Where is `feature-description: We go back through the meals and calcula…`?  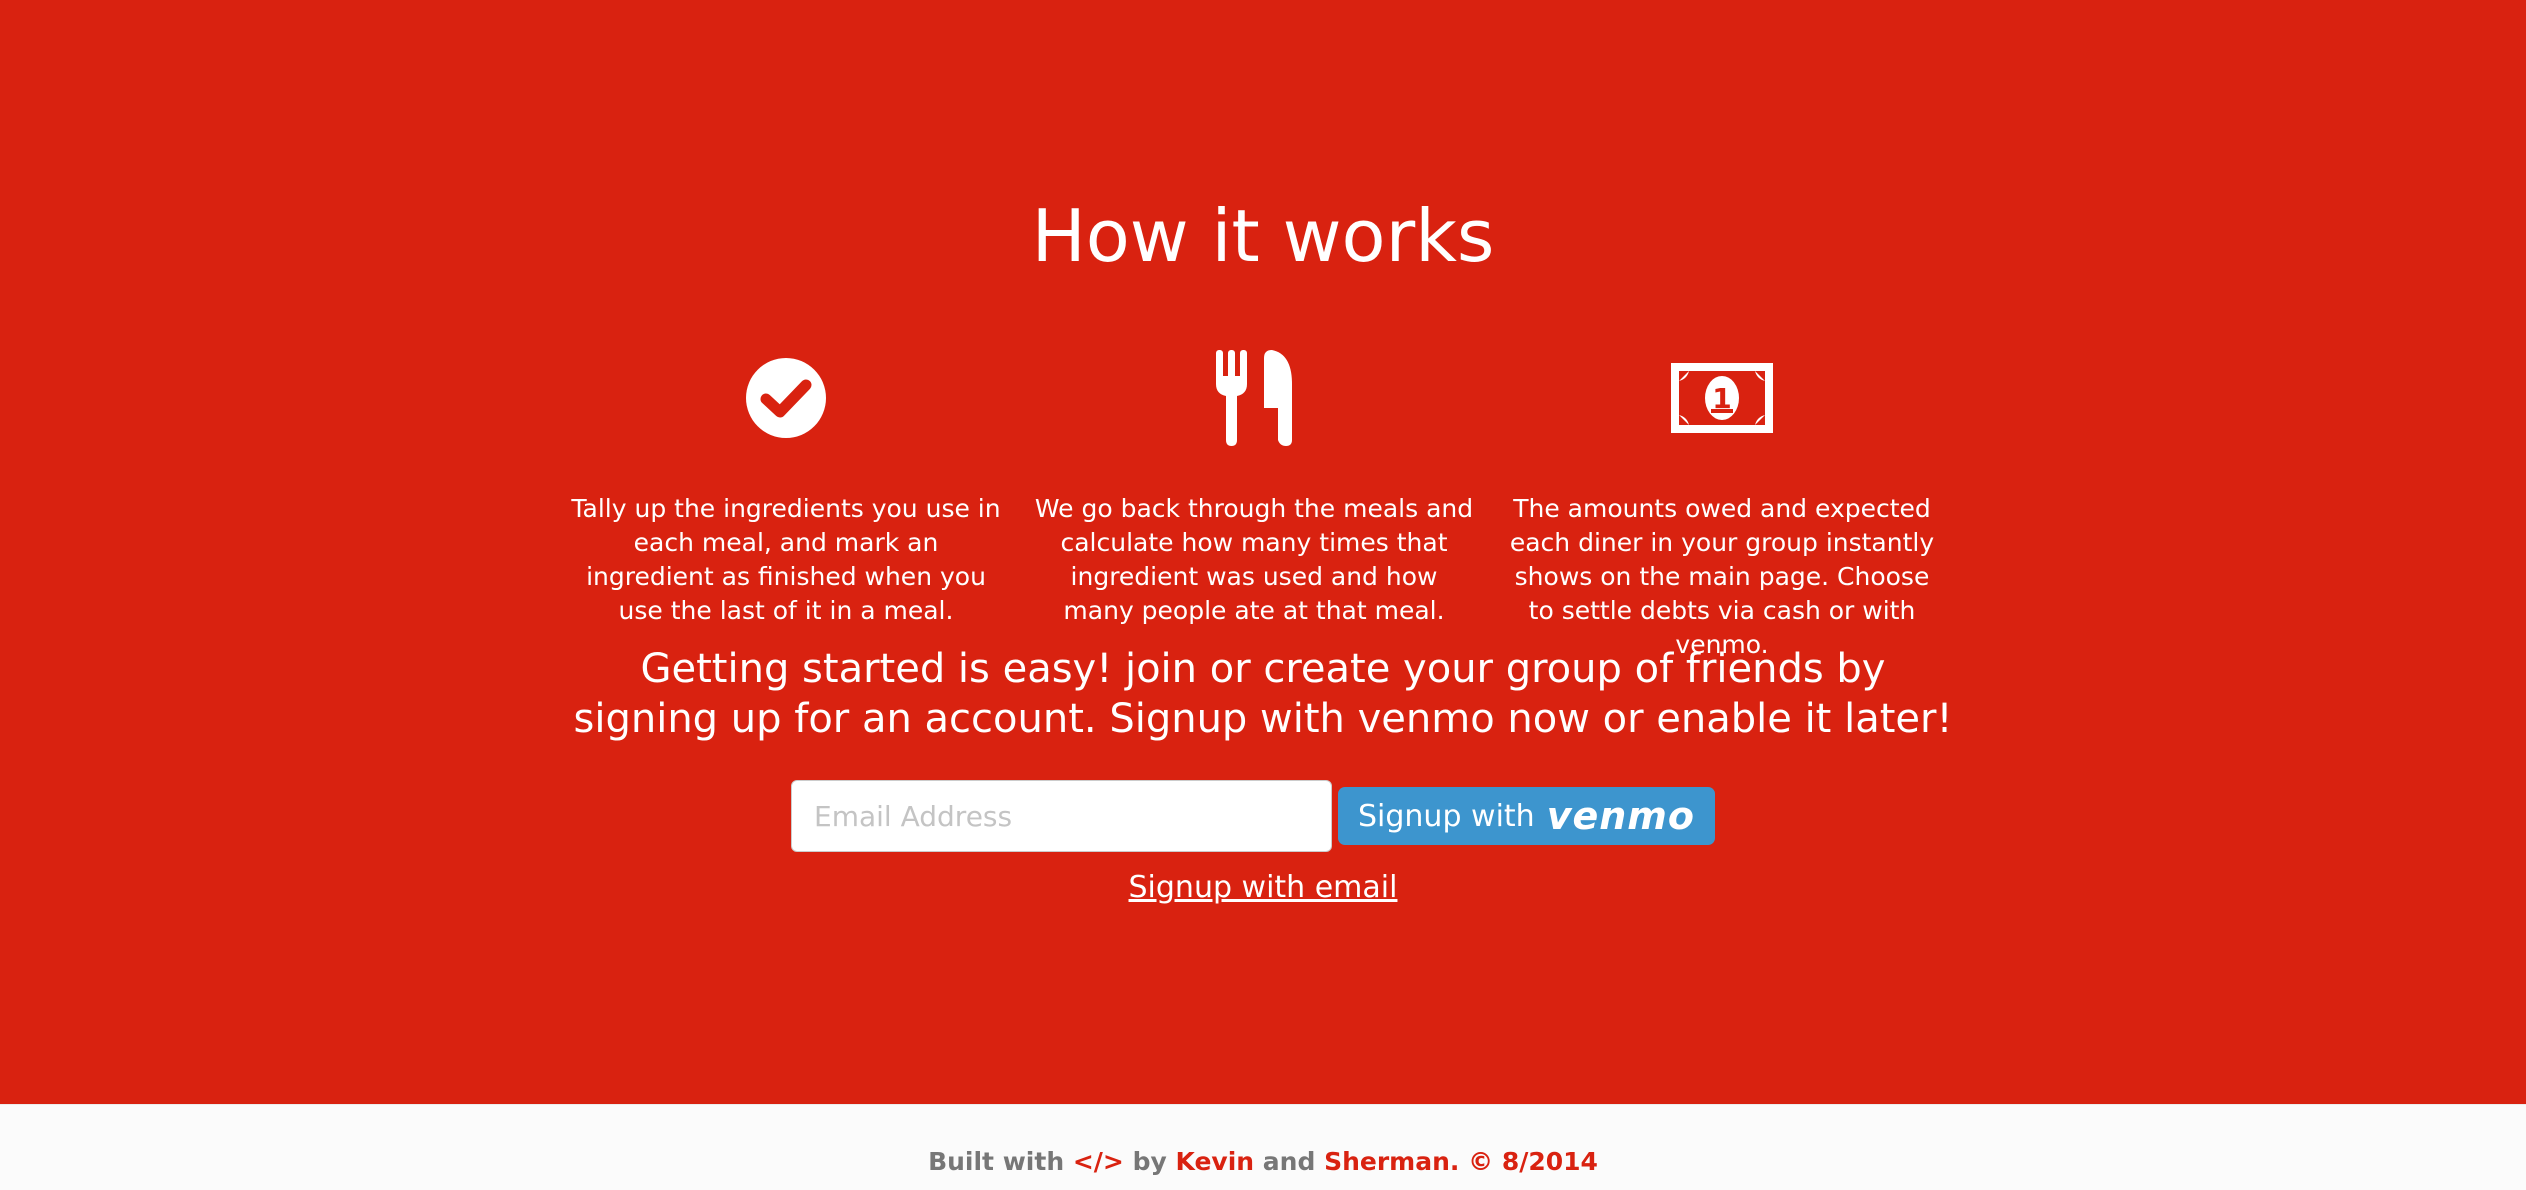
feature-description: We go back through the meals and calcula… is located at coordinates (1254, 559).